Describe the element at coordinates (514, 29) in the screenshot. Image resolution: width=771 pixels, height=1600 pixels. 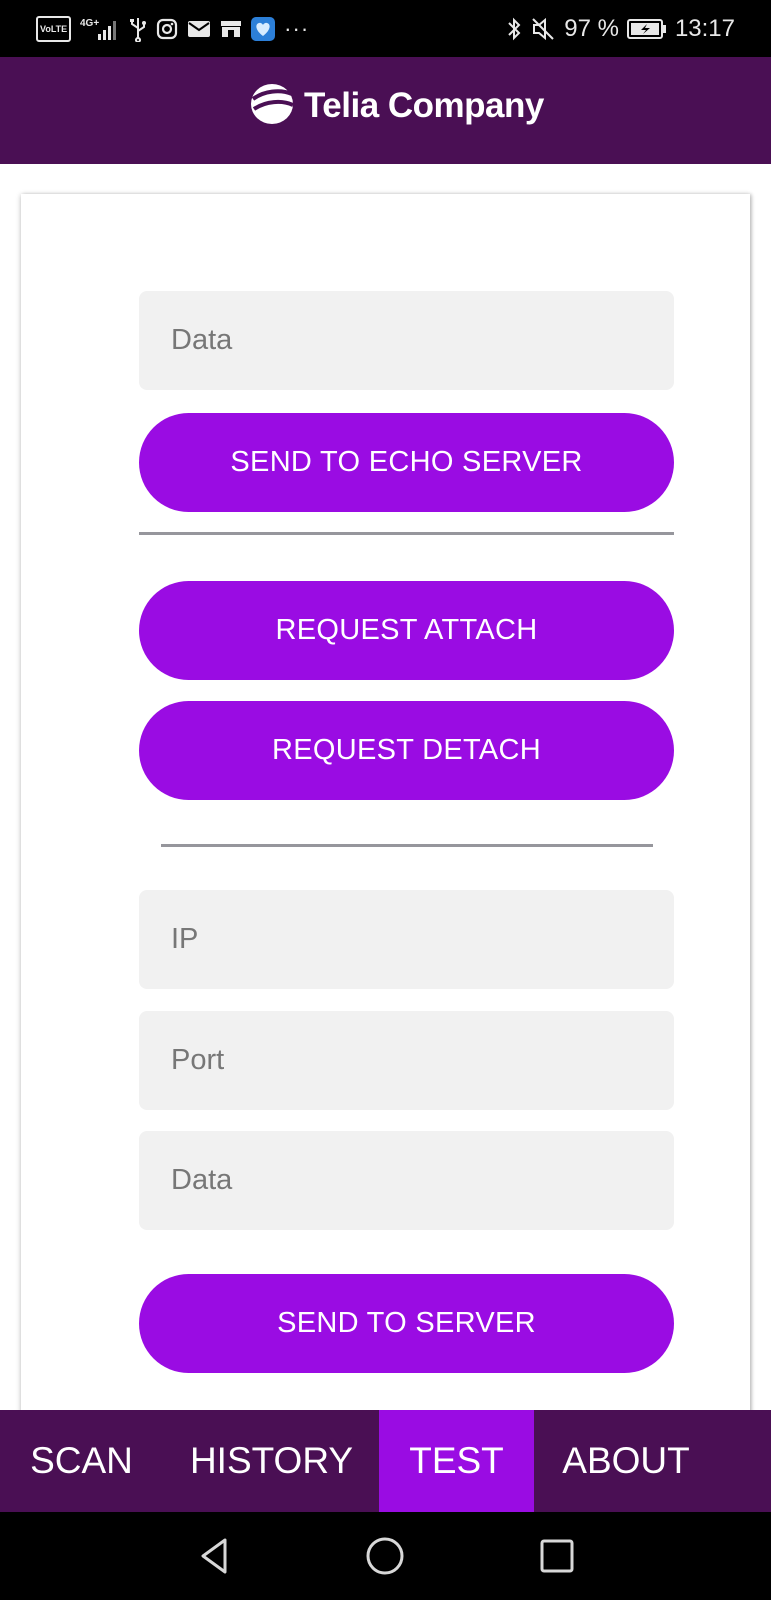
I see `bluetooth-icon` at that location.